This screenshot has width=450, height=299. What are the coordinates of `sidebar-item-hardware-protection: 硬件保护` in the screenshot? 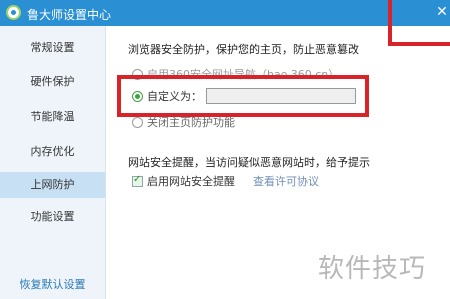 It's located at (52, 82).